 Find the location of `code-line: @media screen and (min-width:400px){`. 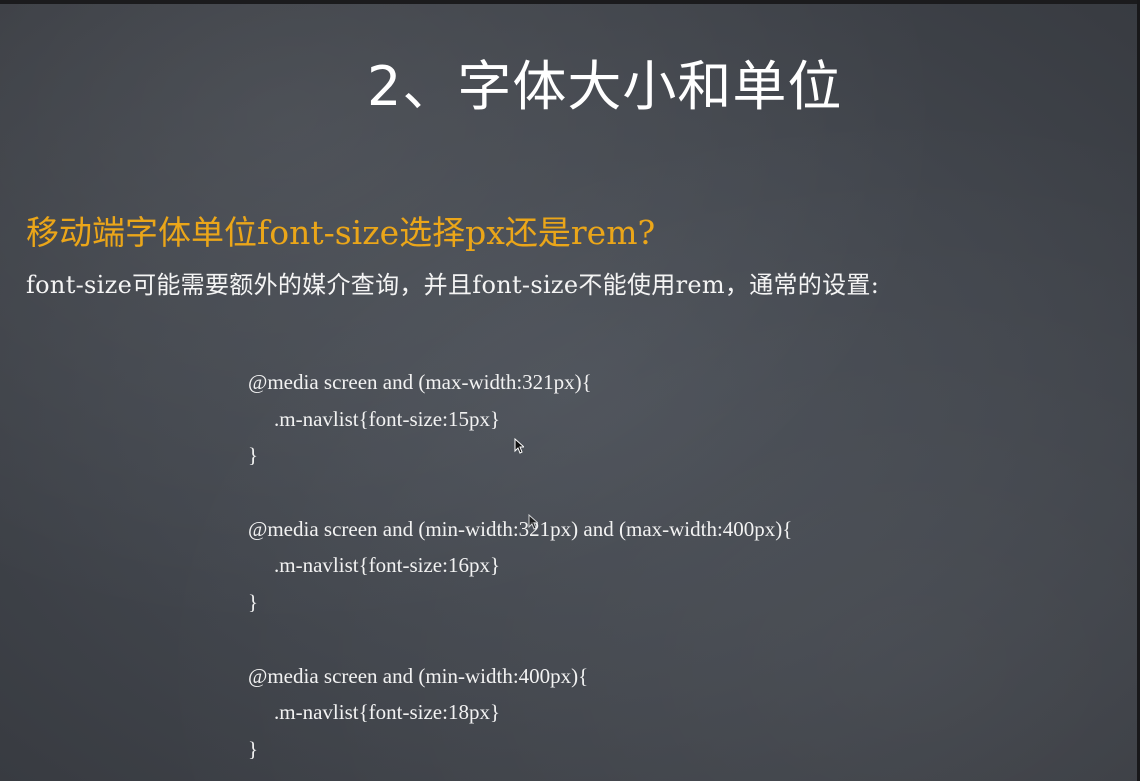

code-line: @media screen and (min-width:400px){ is located at coordinates (418, 675).